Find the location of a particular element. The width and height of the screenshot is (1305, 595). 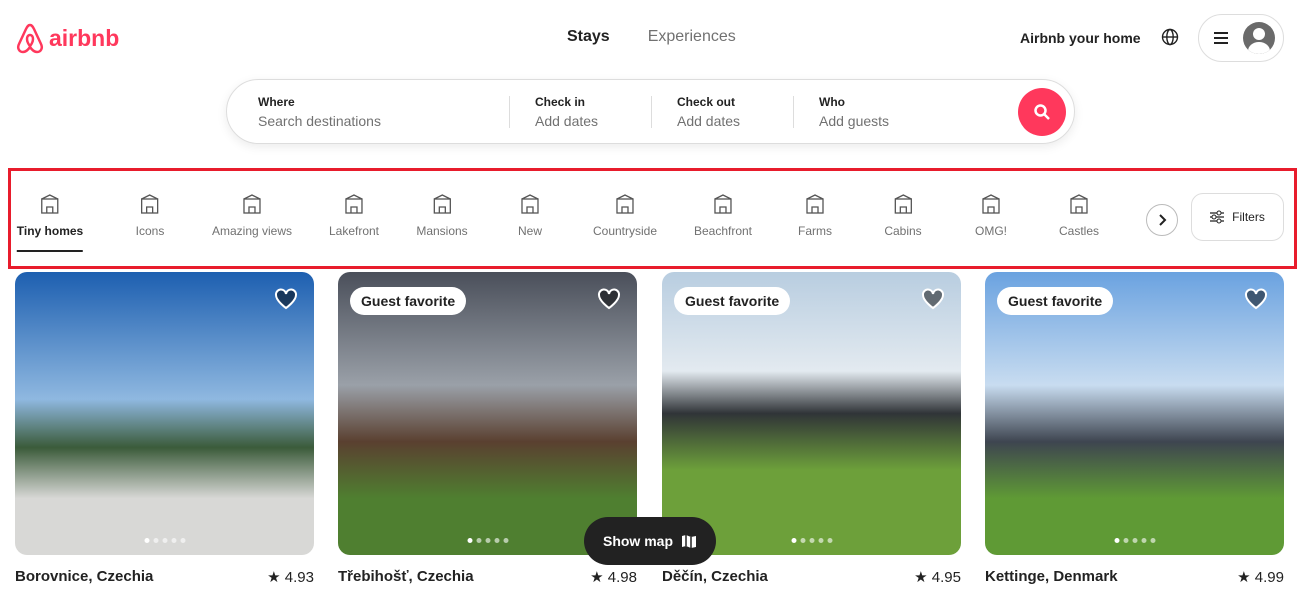

listing-rating: ★ 4.95 is located at coordinates (937, 577).